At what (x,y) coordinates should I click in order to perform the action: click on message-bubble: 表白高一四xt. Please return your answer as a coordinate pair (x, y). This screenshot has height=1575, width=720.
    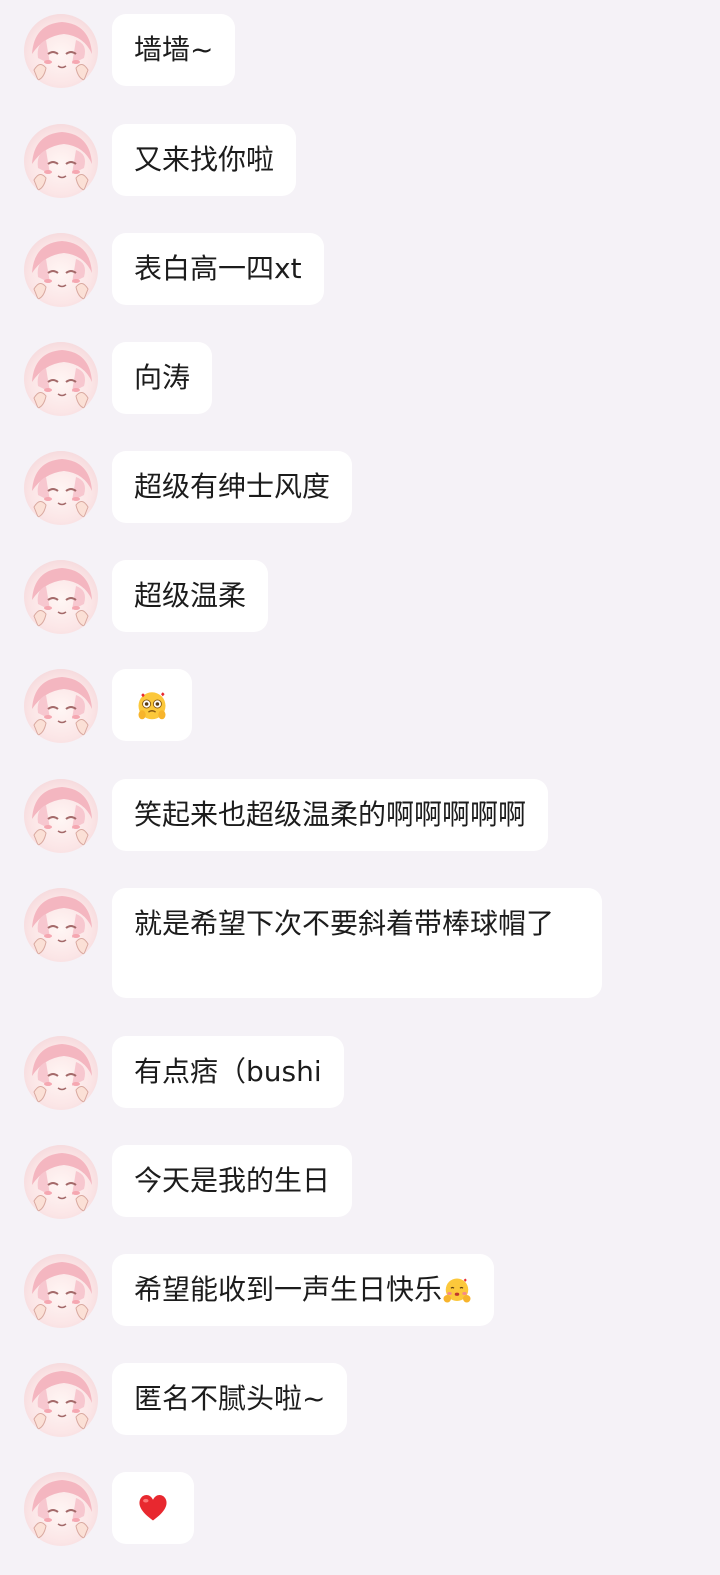
    Looking at the image, I should click on (218, 269).